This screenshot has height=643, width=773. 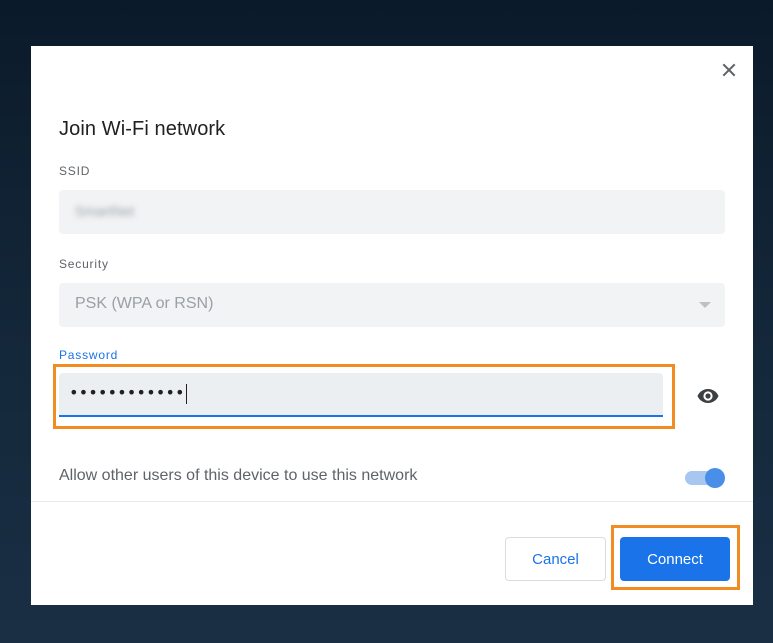 I want to click on ssid-label: SSID, so click(x=75, y=171).